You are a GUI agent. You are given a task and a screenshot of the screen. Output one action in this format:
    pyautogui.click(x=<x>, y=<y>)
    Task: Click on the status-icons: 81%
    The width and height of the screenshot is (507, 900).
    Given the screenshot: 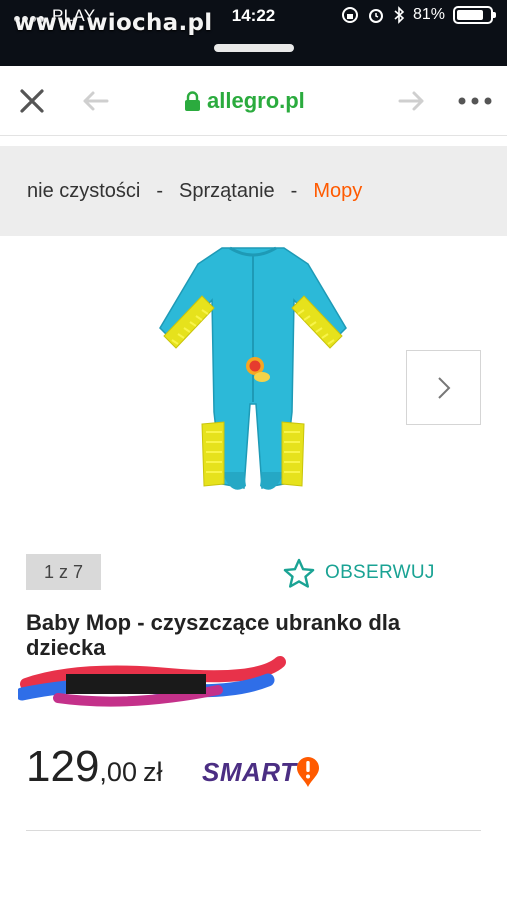 What is the action you would take?
    pyautogui.click(x=418, y=15)
    